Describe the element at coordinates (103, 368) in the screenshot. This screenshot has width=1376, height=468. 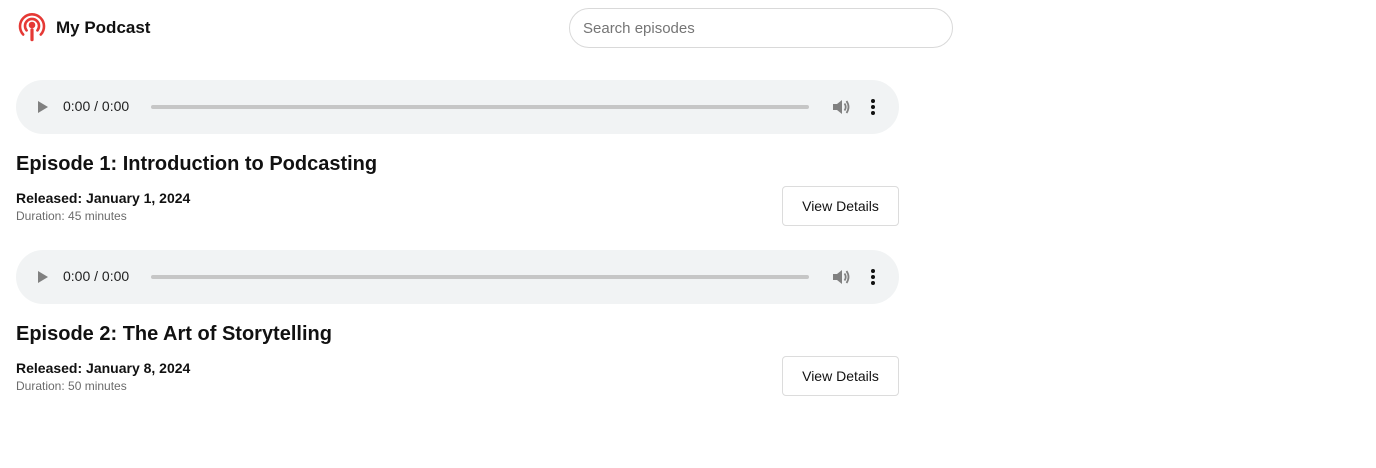
I see `release-date: Released: January 8, 2024` at that location.